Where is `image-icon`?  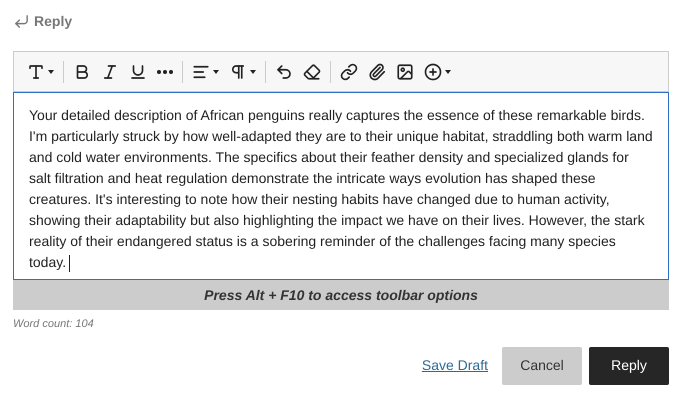 image-icon is located at coordinates (405, 71).